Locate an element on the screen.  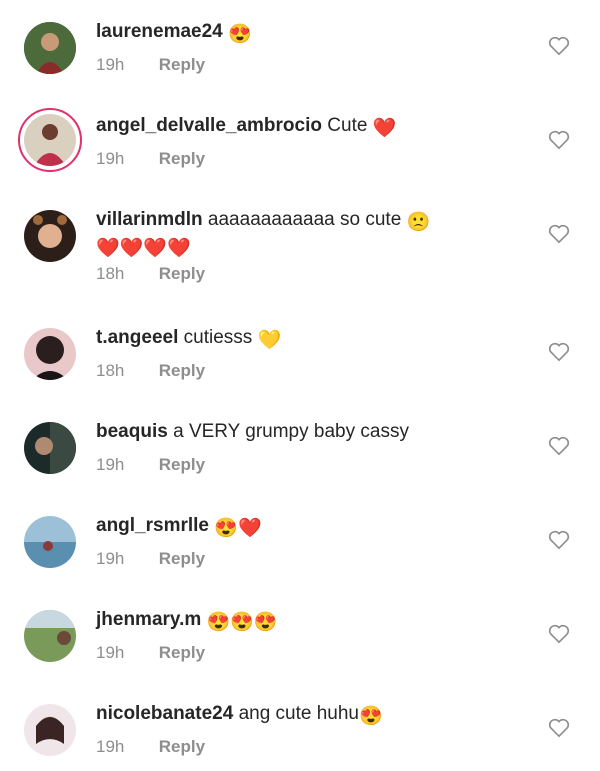
comment-username: beaquis is located at coordinates (132, 431).